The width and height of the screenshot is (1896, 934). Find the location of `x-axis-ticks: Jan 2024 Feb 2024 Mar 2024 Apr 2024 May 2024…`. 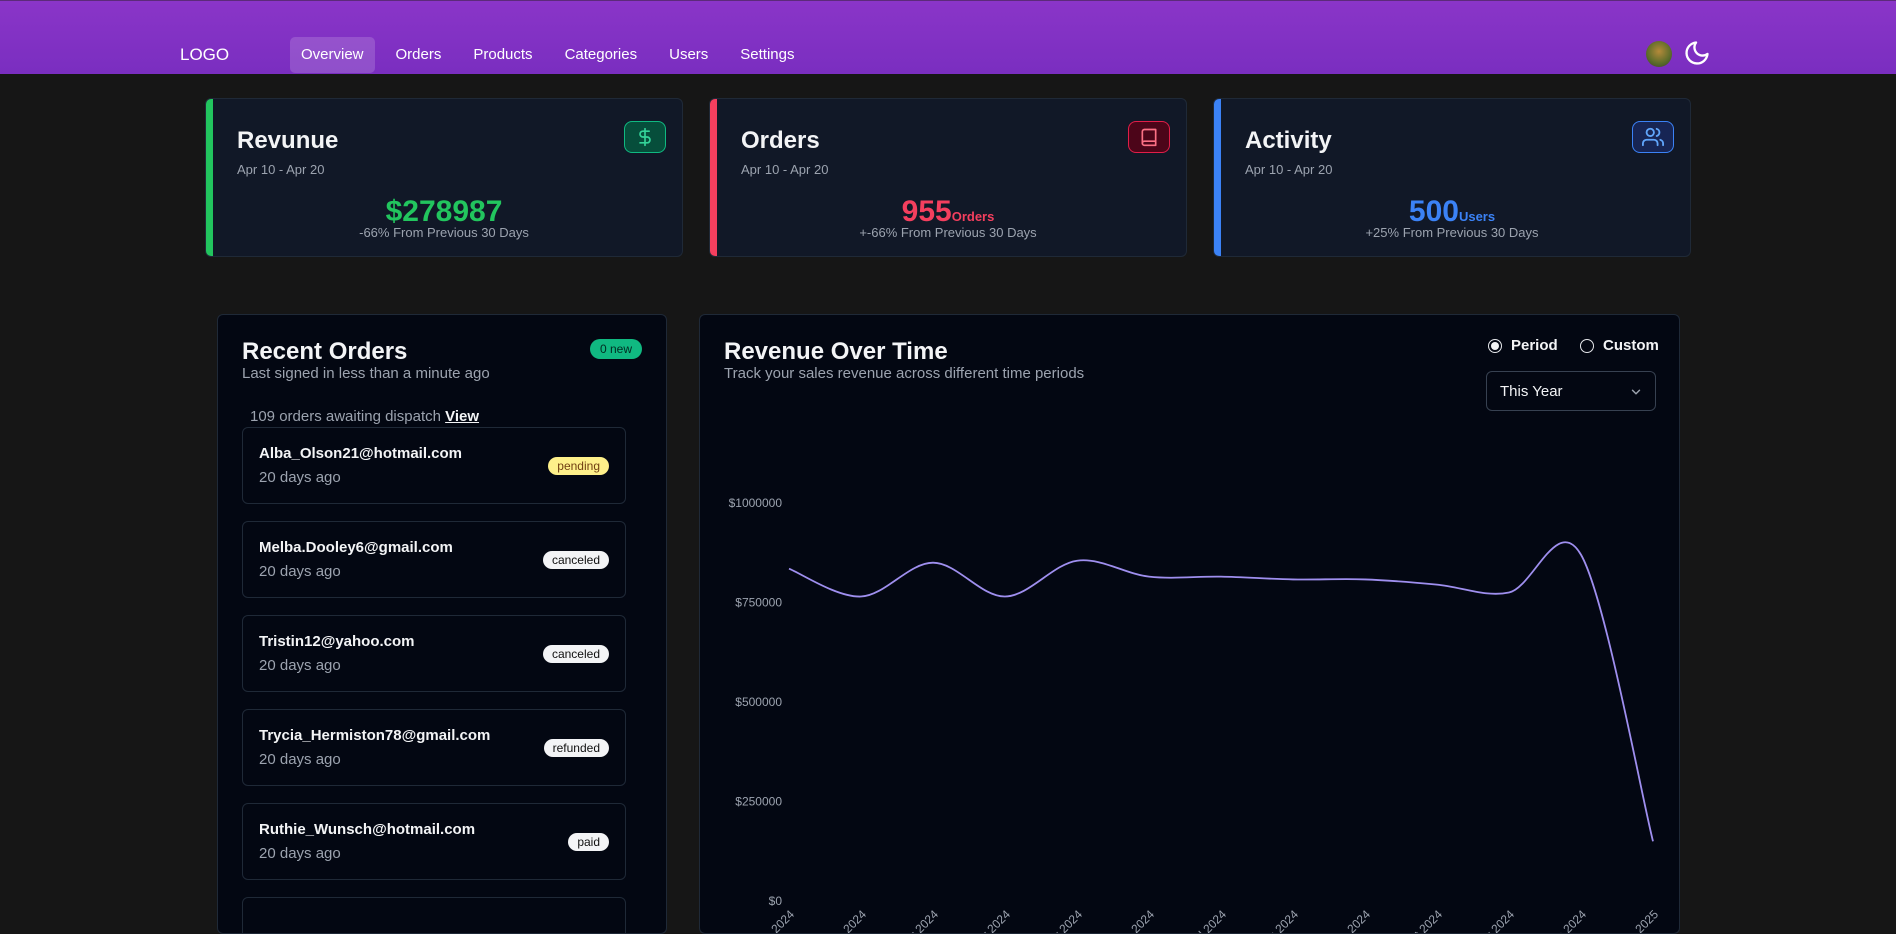

x-axis-ticks: Jan 2024 Feb 2024 Mar 2024 Apr 2024 May 2024… is located at coordinates (1206, 920).